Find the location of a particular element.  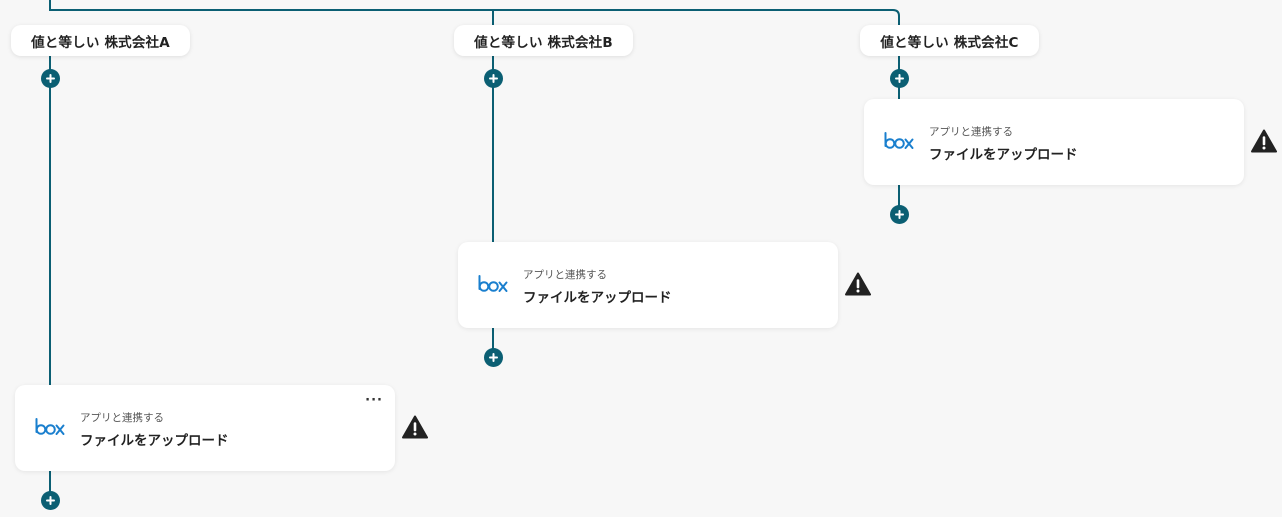

more-menu-icon: ··· is located at coordinates (374, 400).